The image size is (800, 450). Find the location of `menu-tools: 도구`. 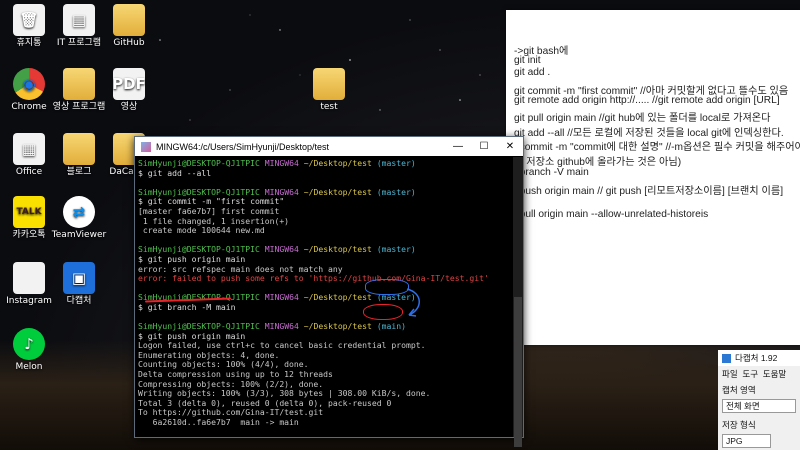

menu-tools: 도구 is located at coordinates (750, 374).